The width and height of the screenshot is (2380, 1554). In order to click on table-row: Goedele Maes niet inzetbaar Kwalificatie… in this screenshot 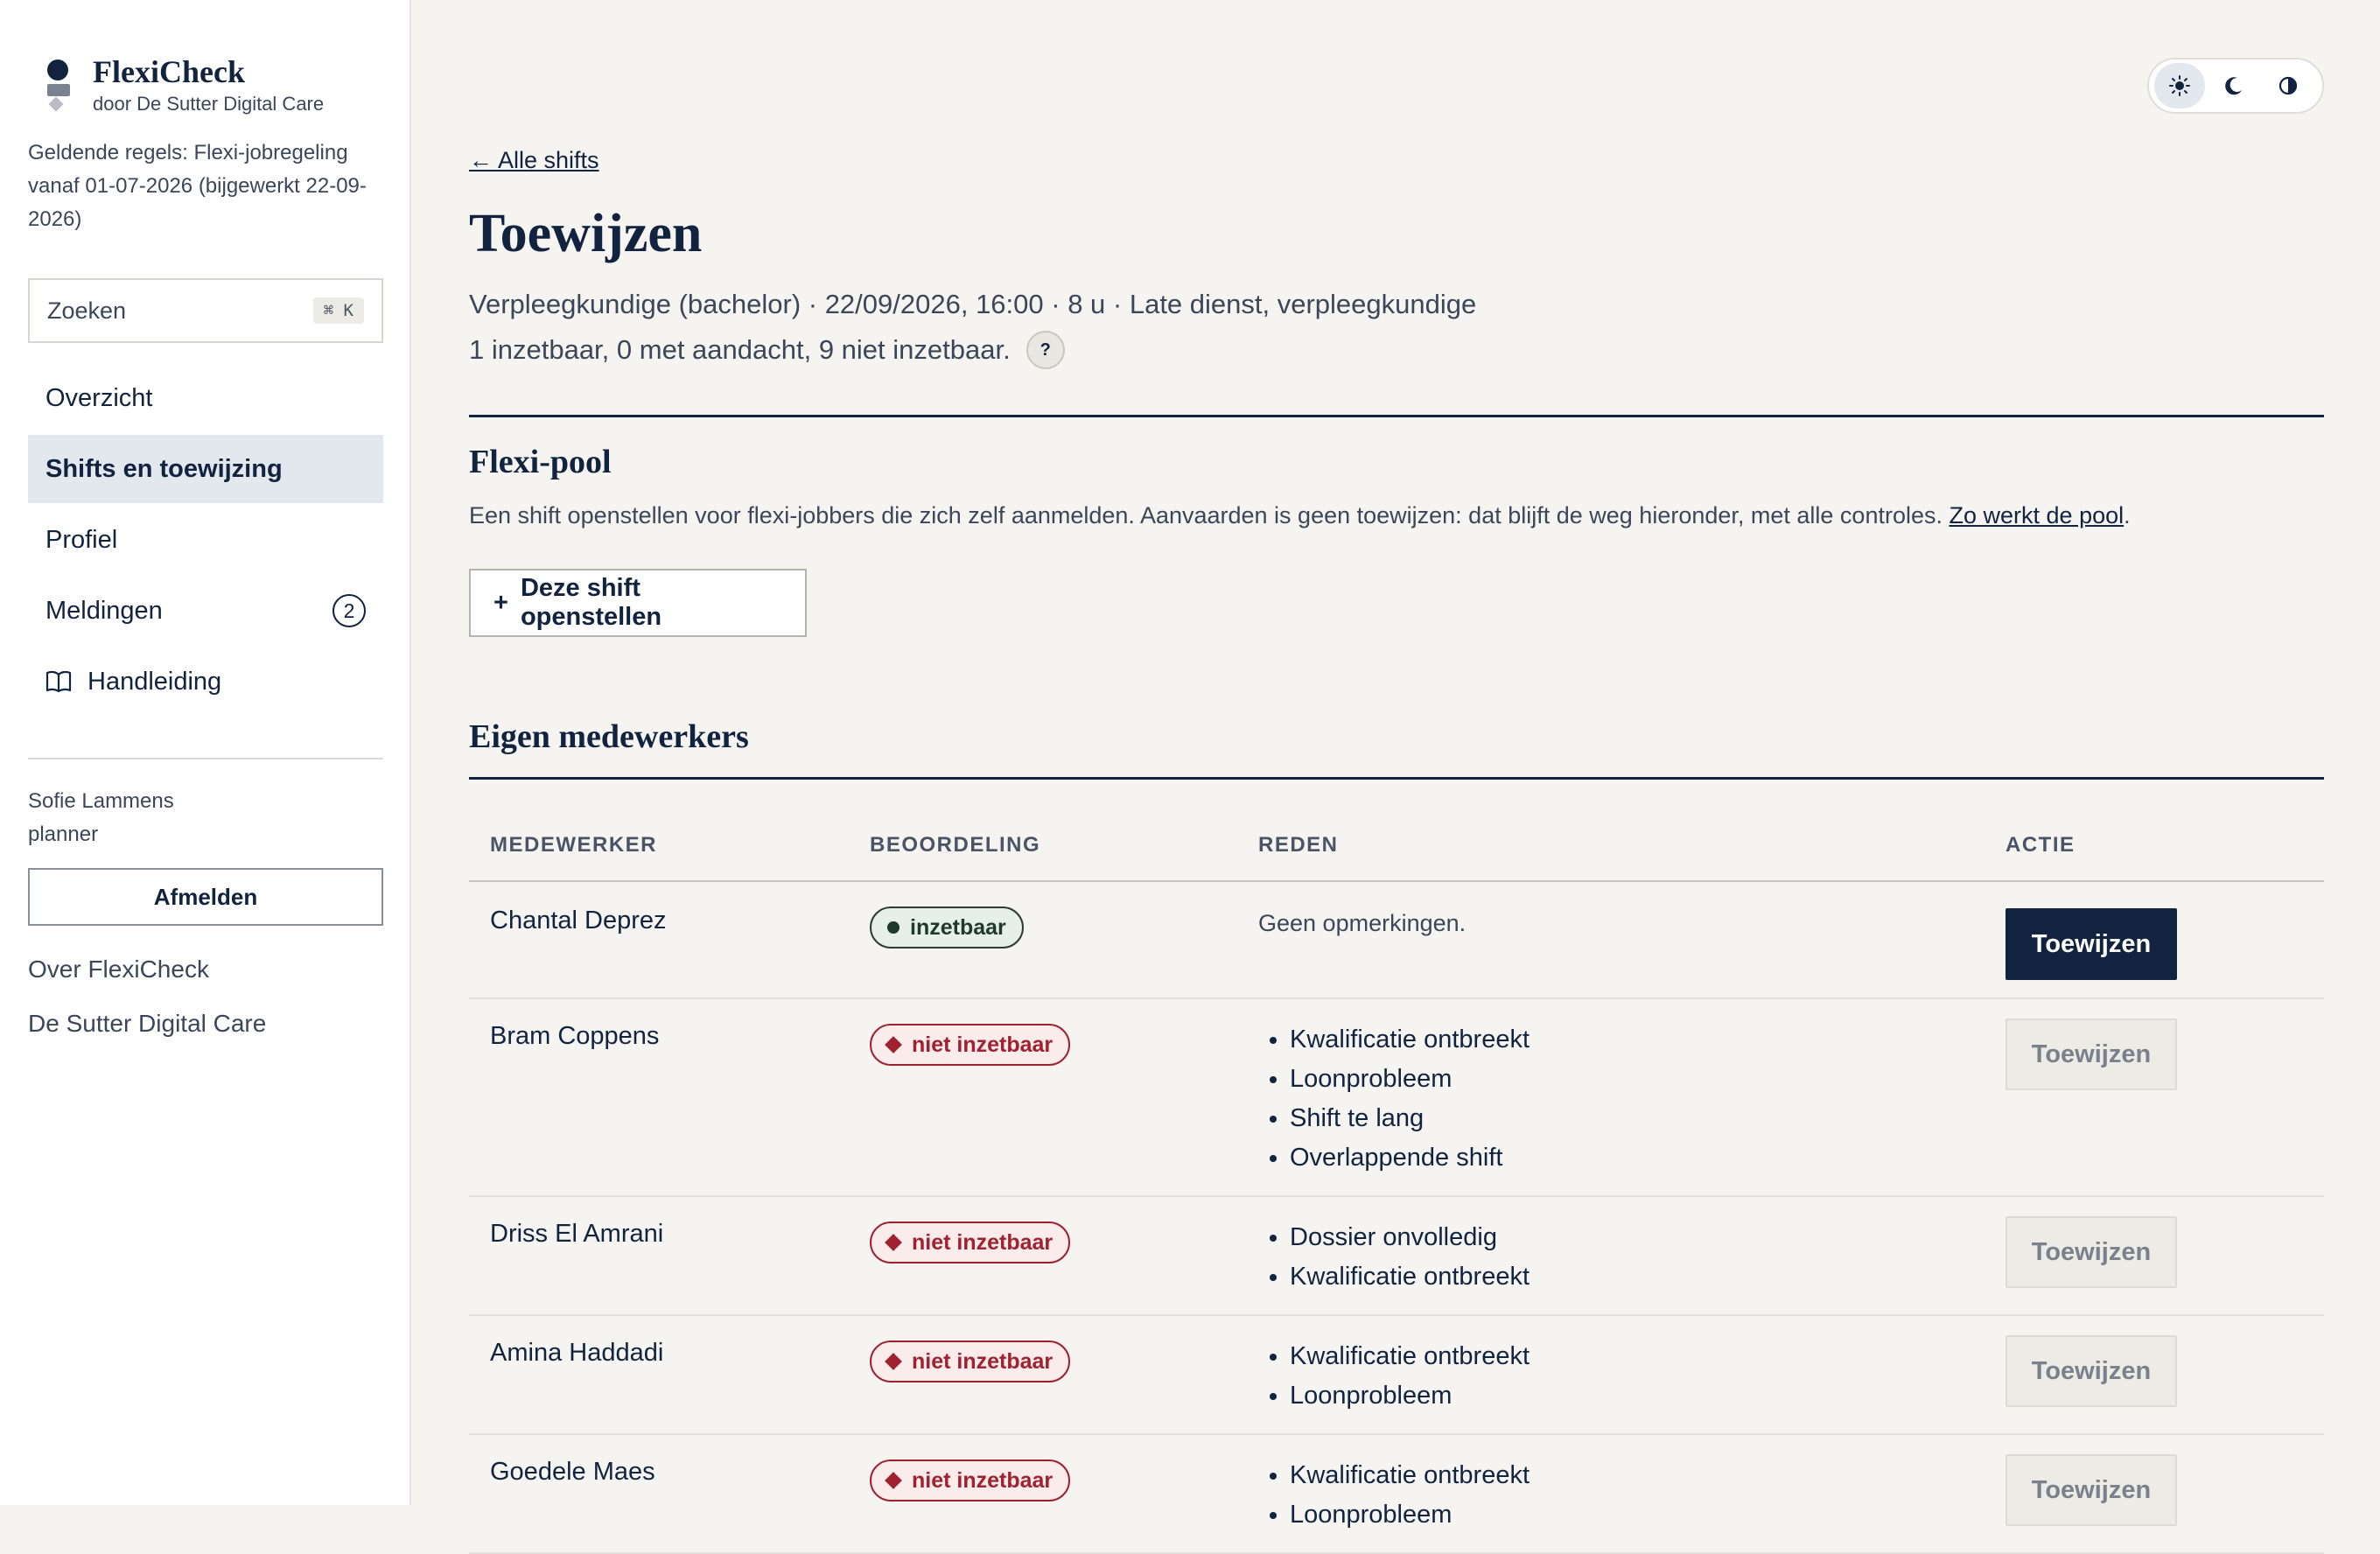, I will do `click(1396, 1494)`.